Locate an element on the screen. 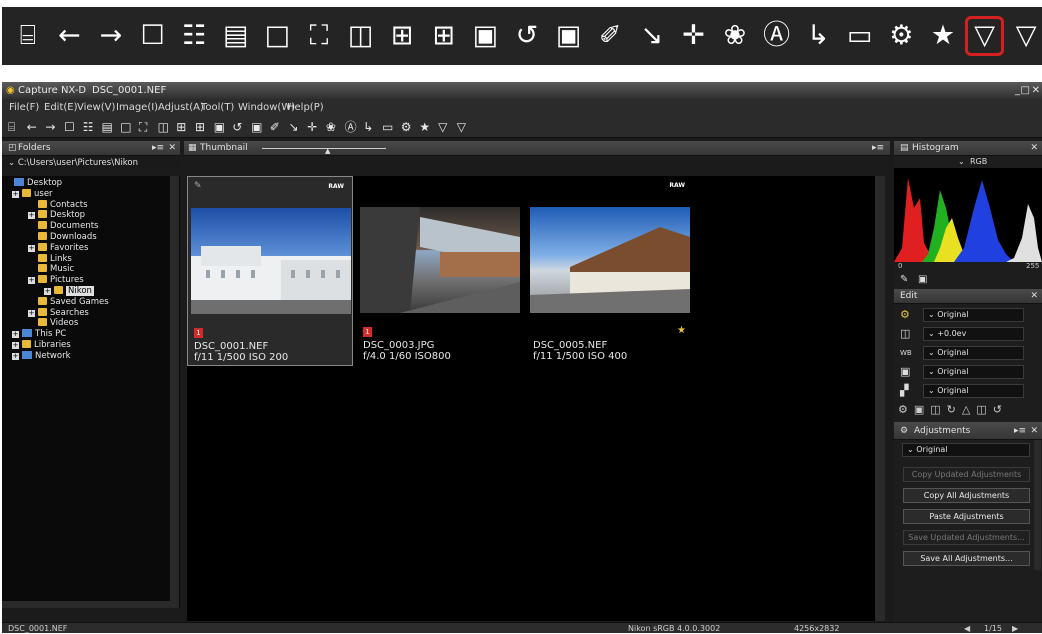 The height and width of the screenshot is (634, 1042). thumbnail-size-slider is located at coordinates (324, 148).